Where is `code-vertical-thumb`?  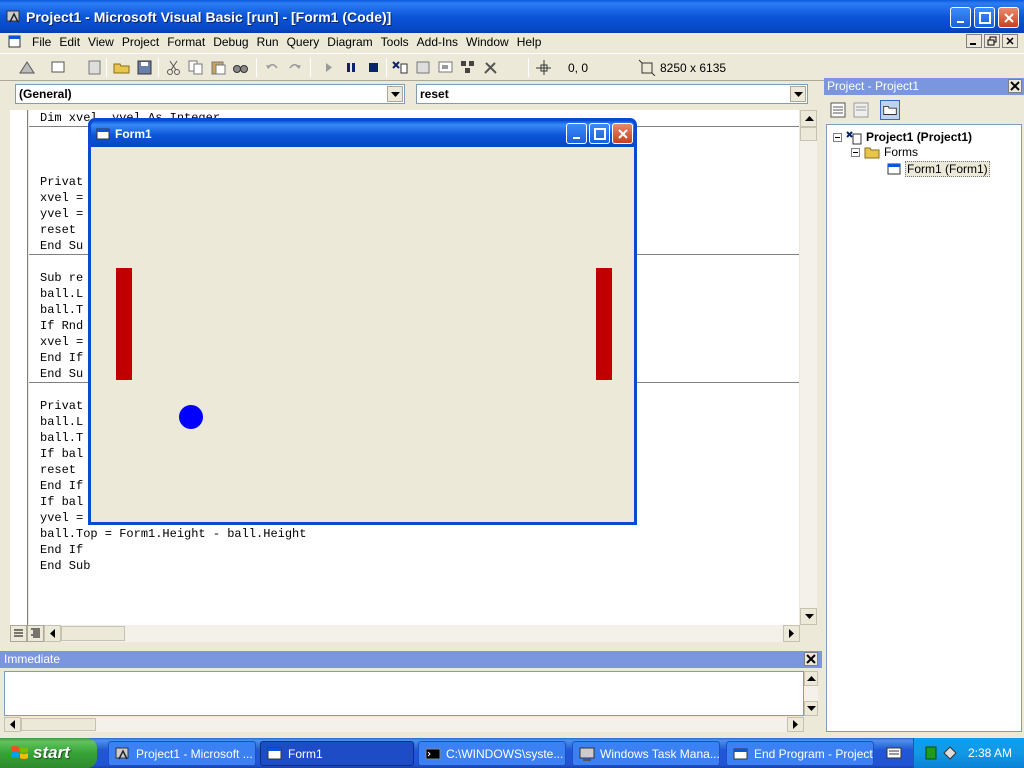 code-vertical-thumb is located at coordinates (808, 134).